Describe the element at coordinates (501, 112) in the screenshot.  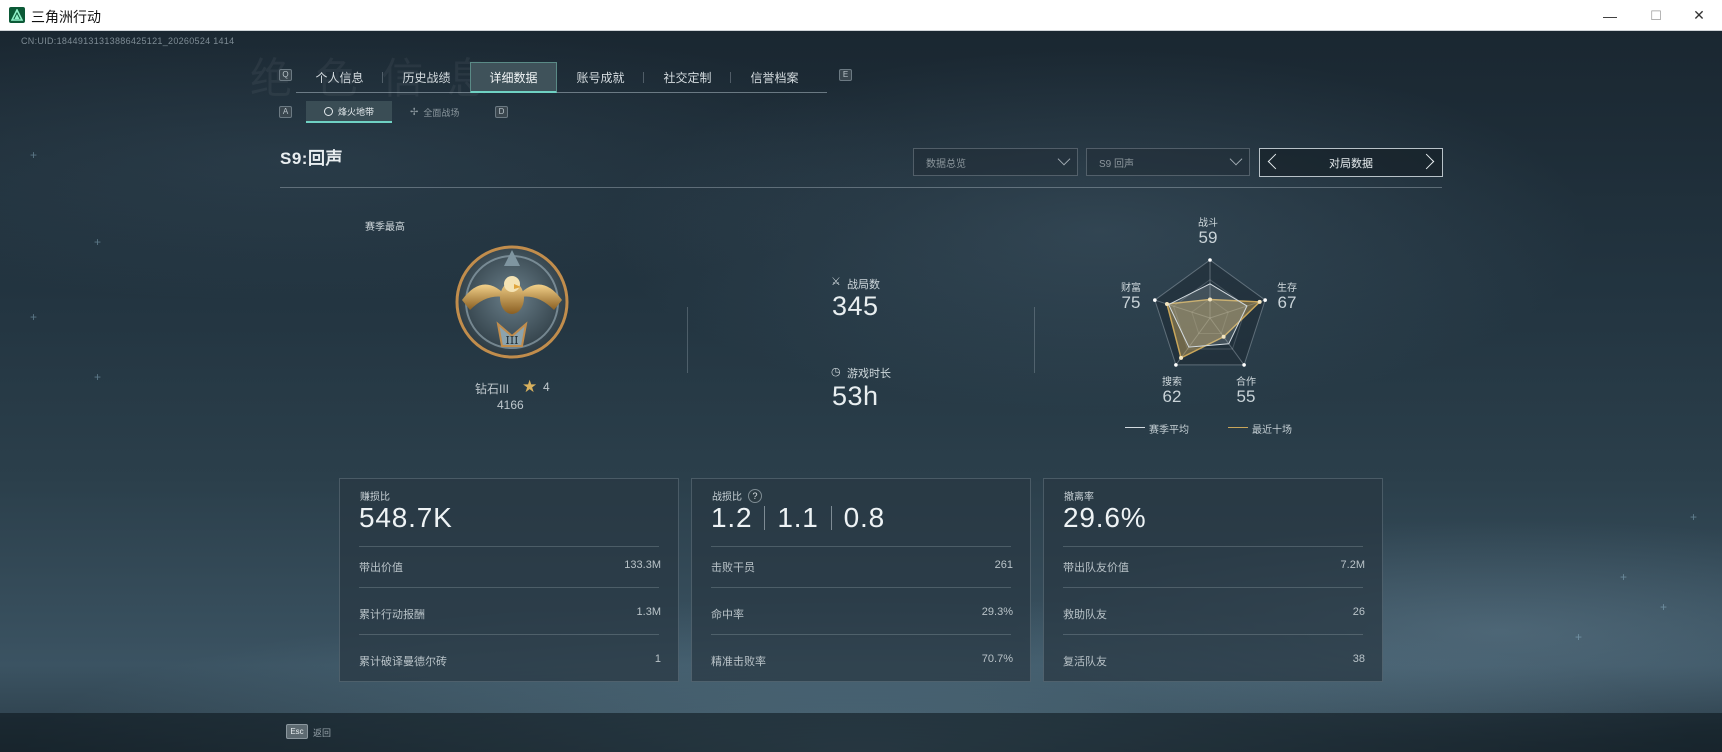
I see `subtab-next-key-hint: D` at that location.